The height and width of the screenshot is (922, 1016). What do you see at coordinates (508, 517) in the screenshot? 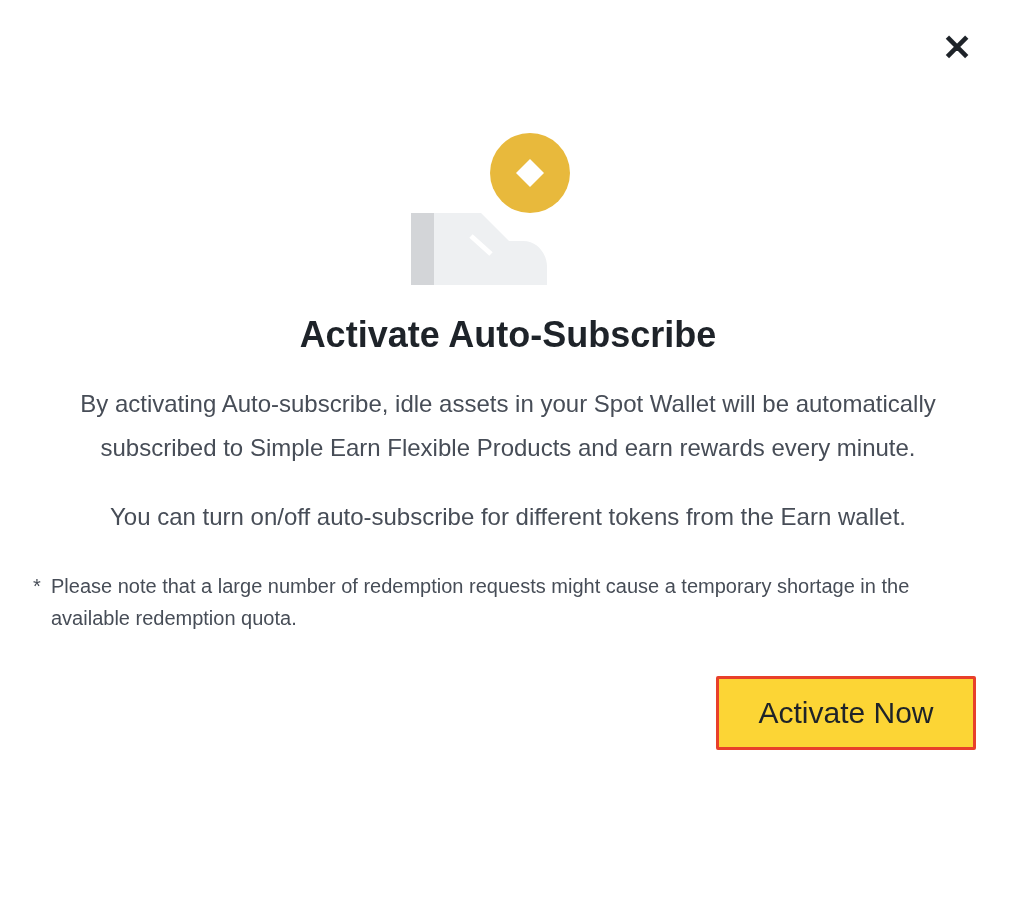
I see `description-text: You can turn on/off auto-subscribe for different tokens from the Earn wallet.` at bounding box center [508, 517].